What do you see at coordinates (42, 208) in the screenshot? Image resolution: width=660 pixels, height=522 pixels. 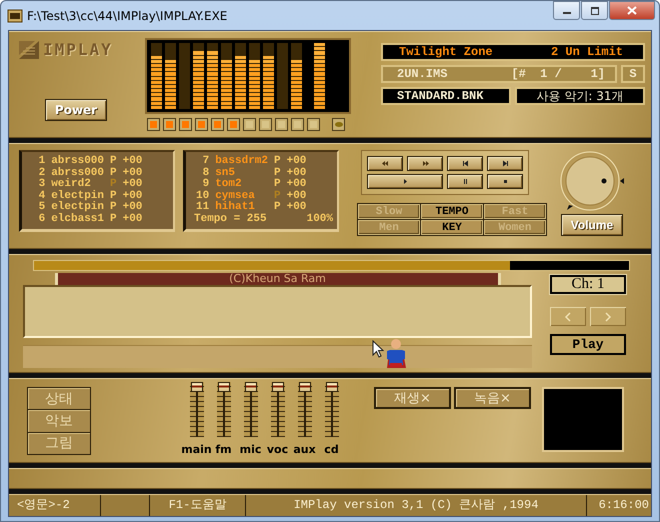 I see `channel-number: 5` at bounding box center [42, 208].